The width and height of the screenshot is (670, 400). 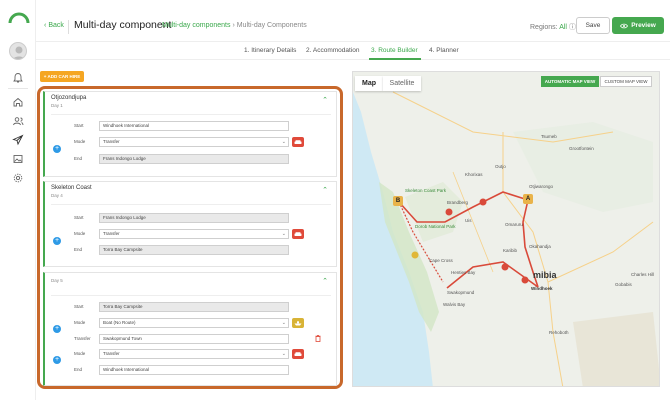 I want to click on home-icon, so click(x=18, y=102).